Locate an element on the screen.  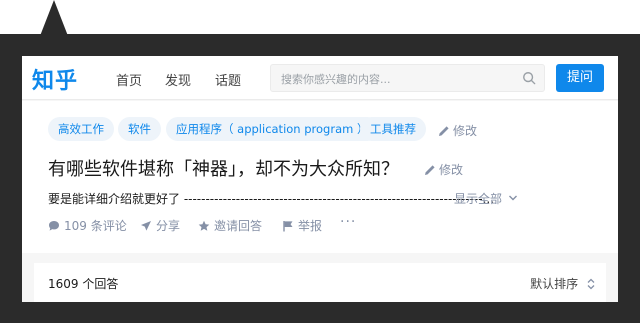
comments-button: 109 条评论 is located at coordinates (87, 225).